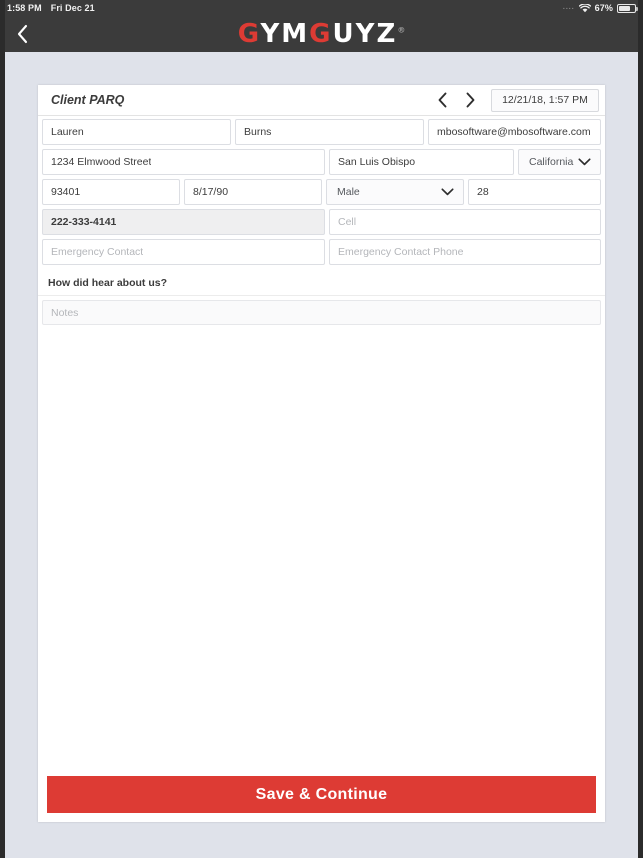  I want to click on emergency-contact-phone-placeholder: Emergency Contact Phone, so click(401, 252).